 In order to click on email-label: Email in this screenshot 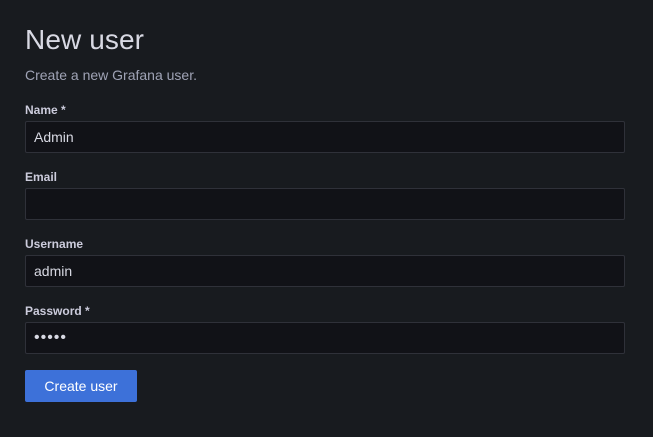, I will do `click(41, 177)`.